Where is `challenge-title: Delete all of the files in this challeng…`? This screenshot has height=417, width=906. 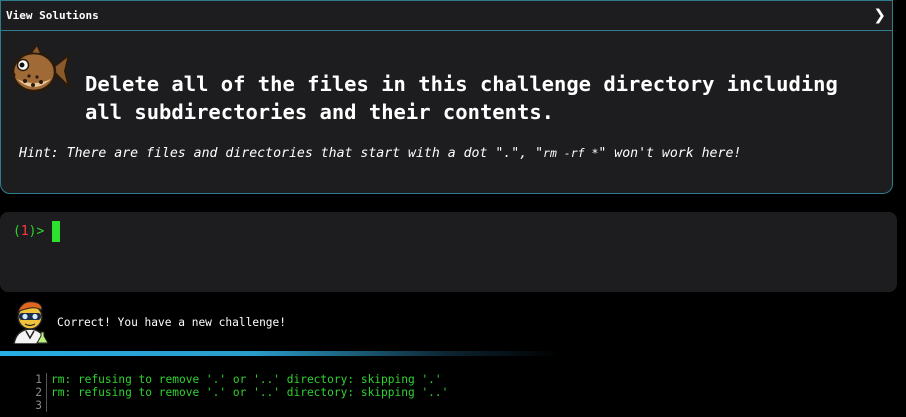
challenge-title: Delete all of the files in this challeng… is located at coordinates (461, 98).